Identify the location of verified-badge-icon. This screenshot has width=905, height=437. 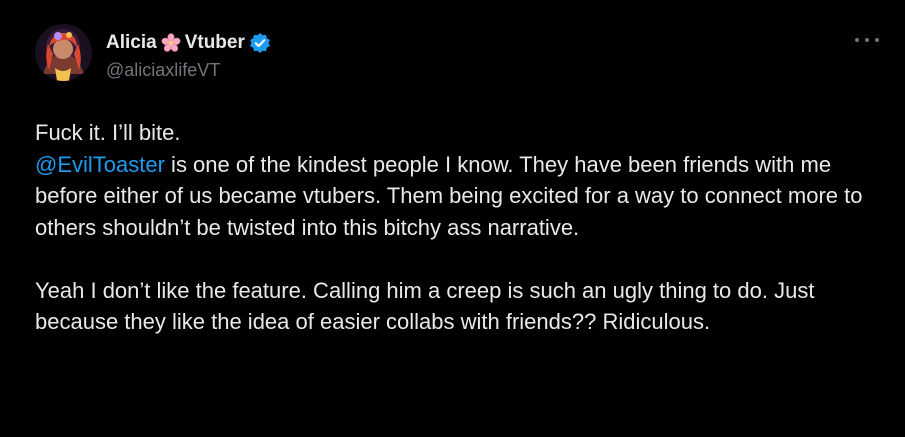
(260, 43).